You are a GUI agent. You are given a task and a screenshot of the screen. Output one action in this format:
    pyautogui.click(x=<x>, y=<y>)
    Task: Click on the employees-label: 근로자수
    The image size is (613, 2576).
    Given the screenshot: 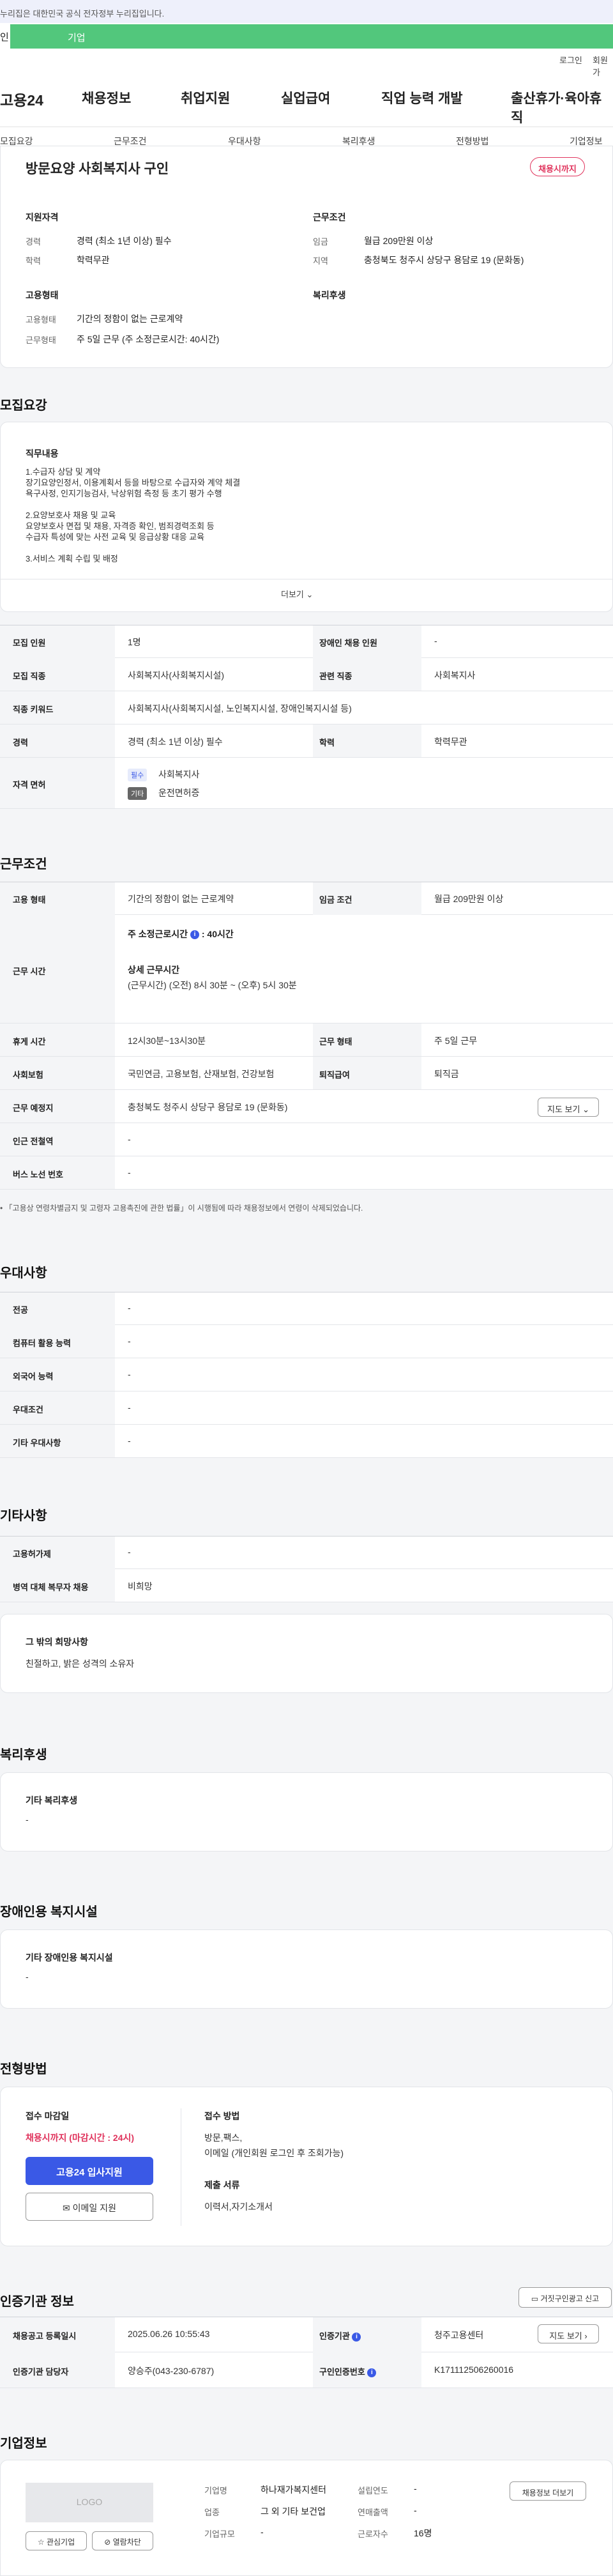 What is the action you would take?
    pyautogui.click(x=373, y=2534)
    